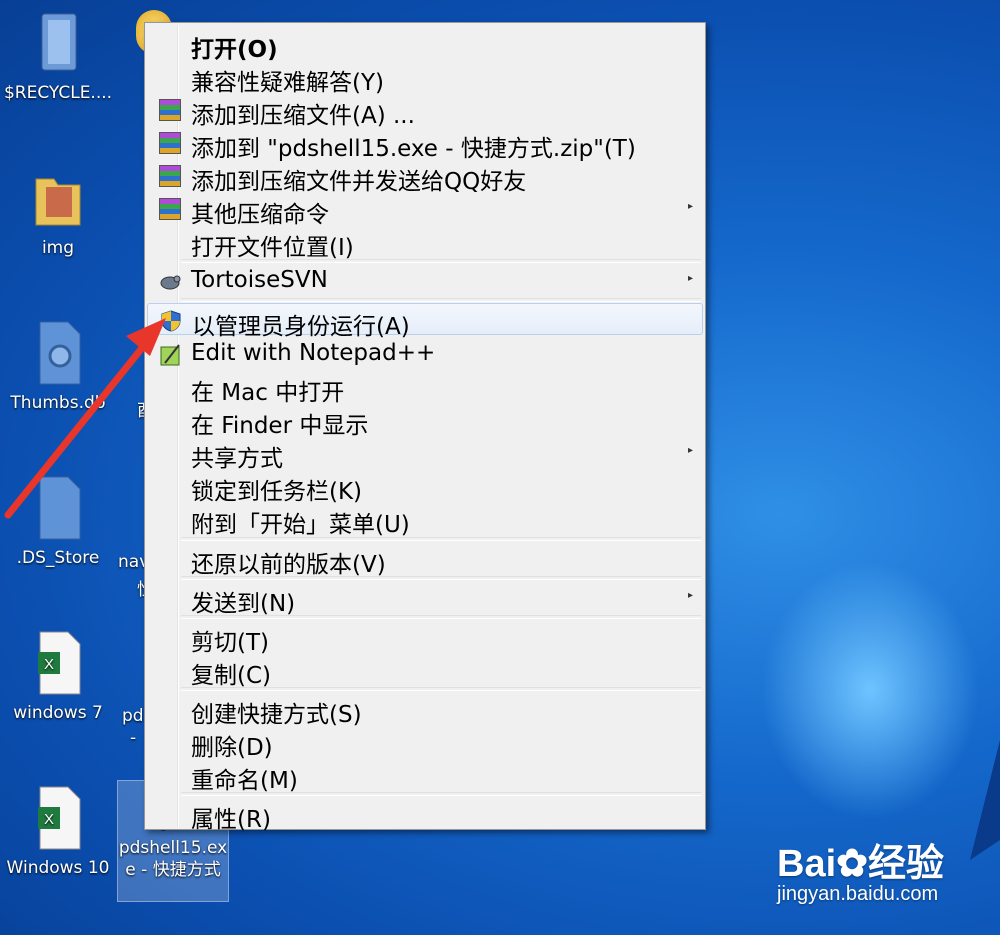 The width and height of the screenshot is (1000, 935). Describe the element at coordinates (905, 863) in the screenshot. I see `watermark-brand-cn: 经验` at that location.